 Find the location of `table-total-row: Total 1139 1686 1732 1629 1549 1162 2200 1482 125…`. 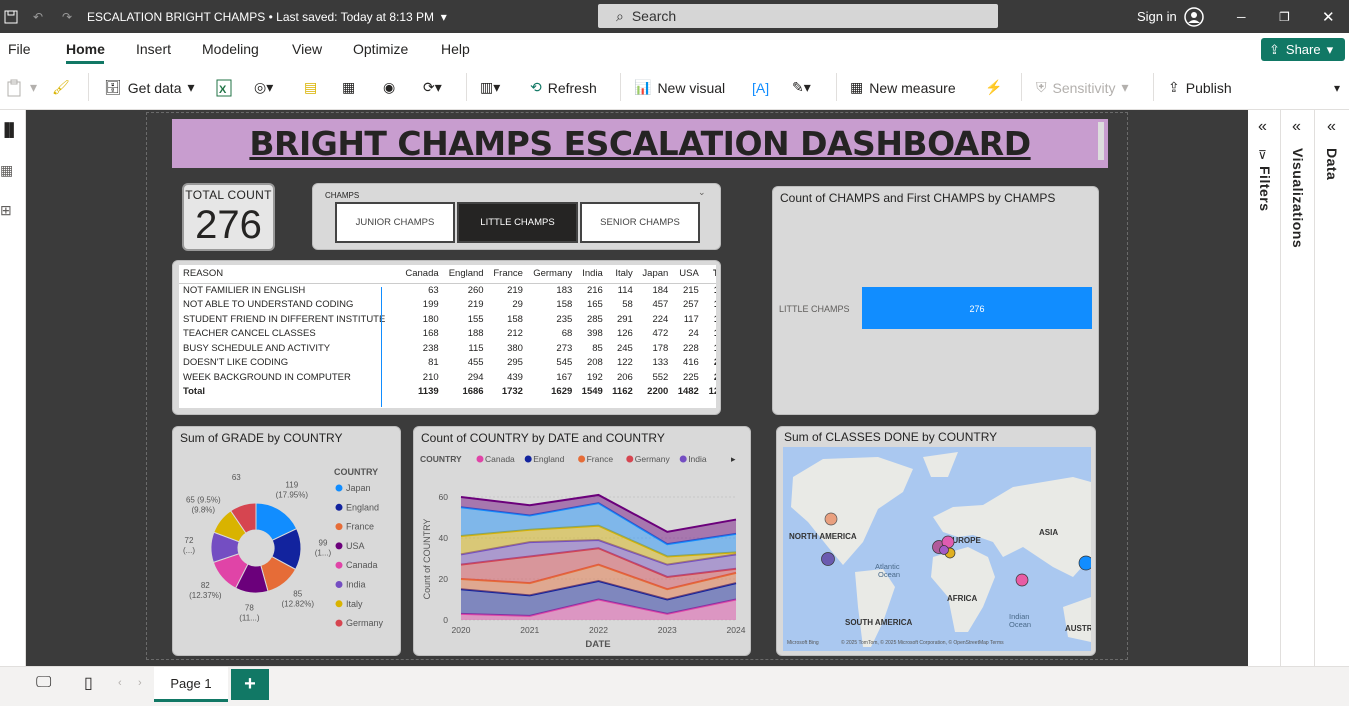

table-total-row: Total 1139 1686 1732 1629 1549 1162 2200 1482 125… is located at coordinates (447, 392).